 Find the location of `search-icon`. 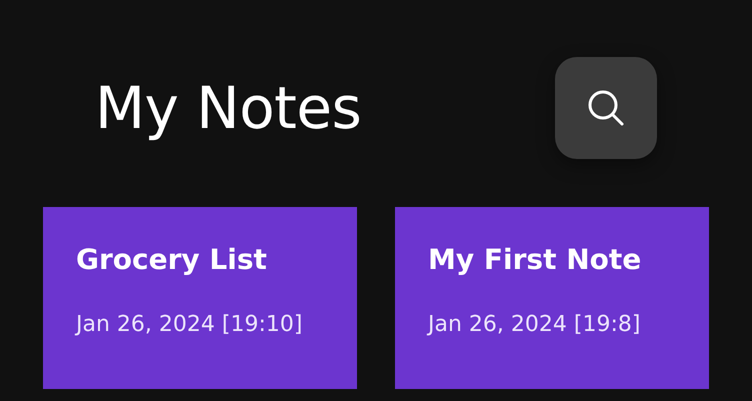

search-icon is located at coordinates (606, 108).